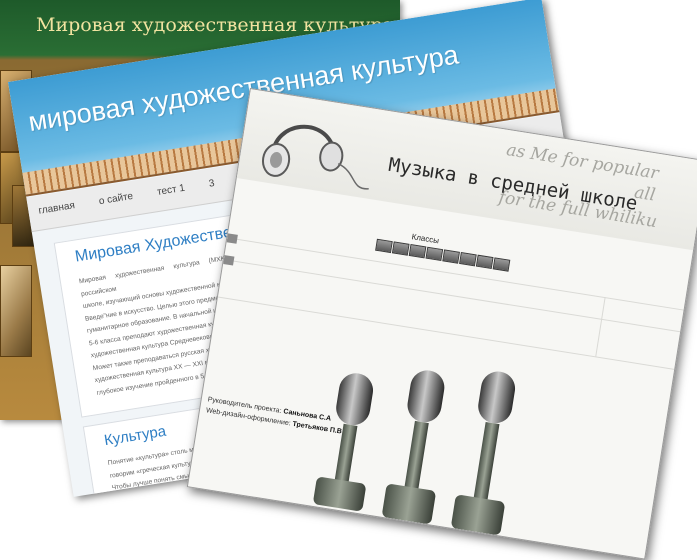  I want to click on credit-name: Третьяков П.В, so click(317, 428).